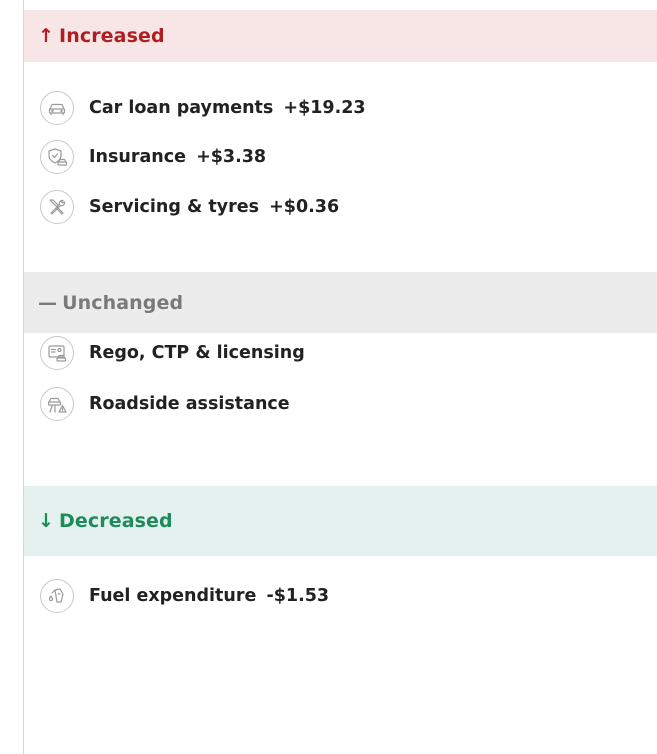 Image resolution: width=657 pixels, height=754 pixels. What do you see at coordinates (57, 207) in the screenshot?
I see `tools-icon` at bounding box center [57, 207].